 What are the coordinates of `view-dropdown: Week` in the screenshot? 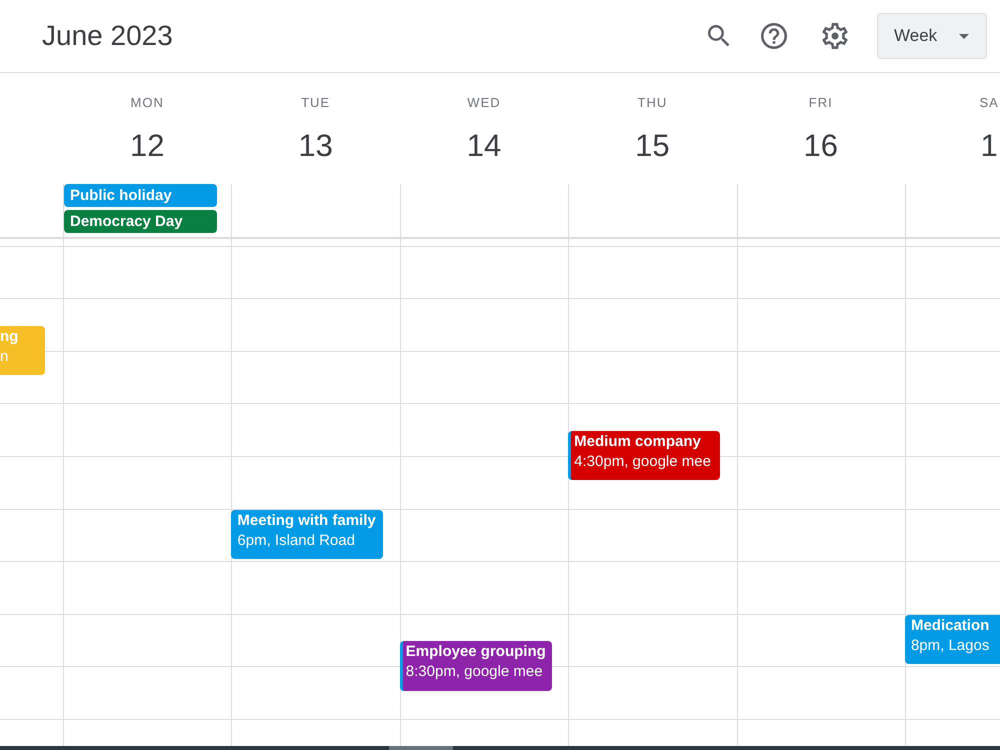 It's located at (932, 36).